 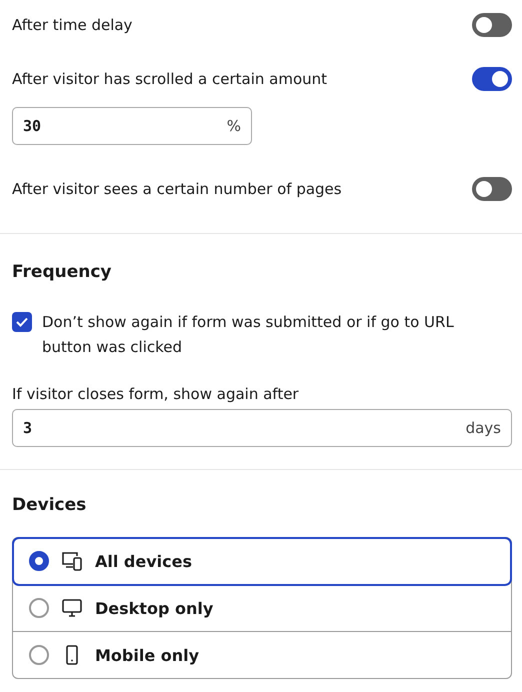 I want to click on days-field: 3 days, so click(x=262, y=428).